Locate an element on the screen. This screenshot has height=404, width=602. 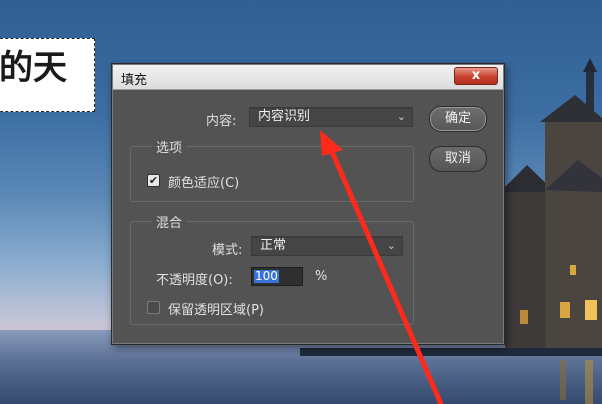
color-adaptation-label: 颜色适应(C) is located at coordinates (204, 183).